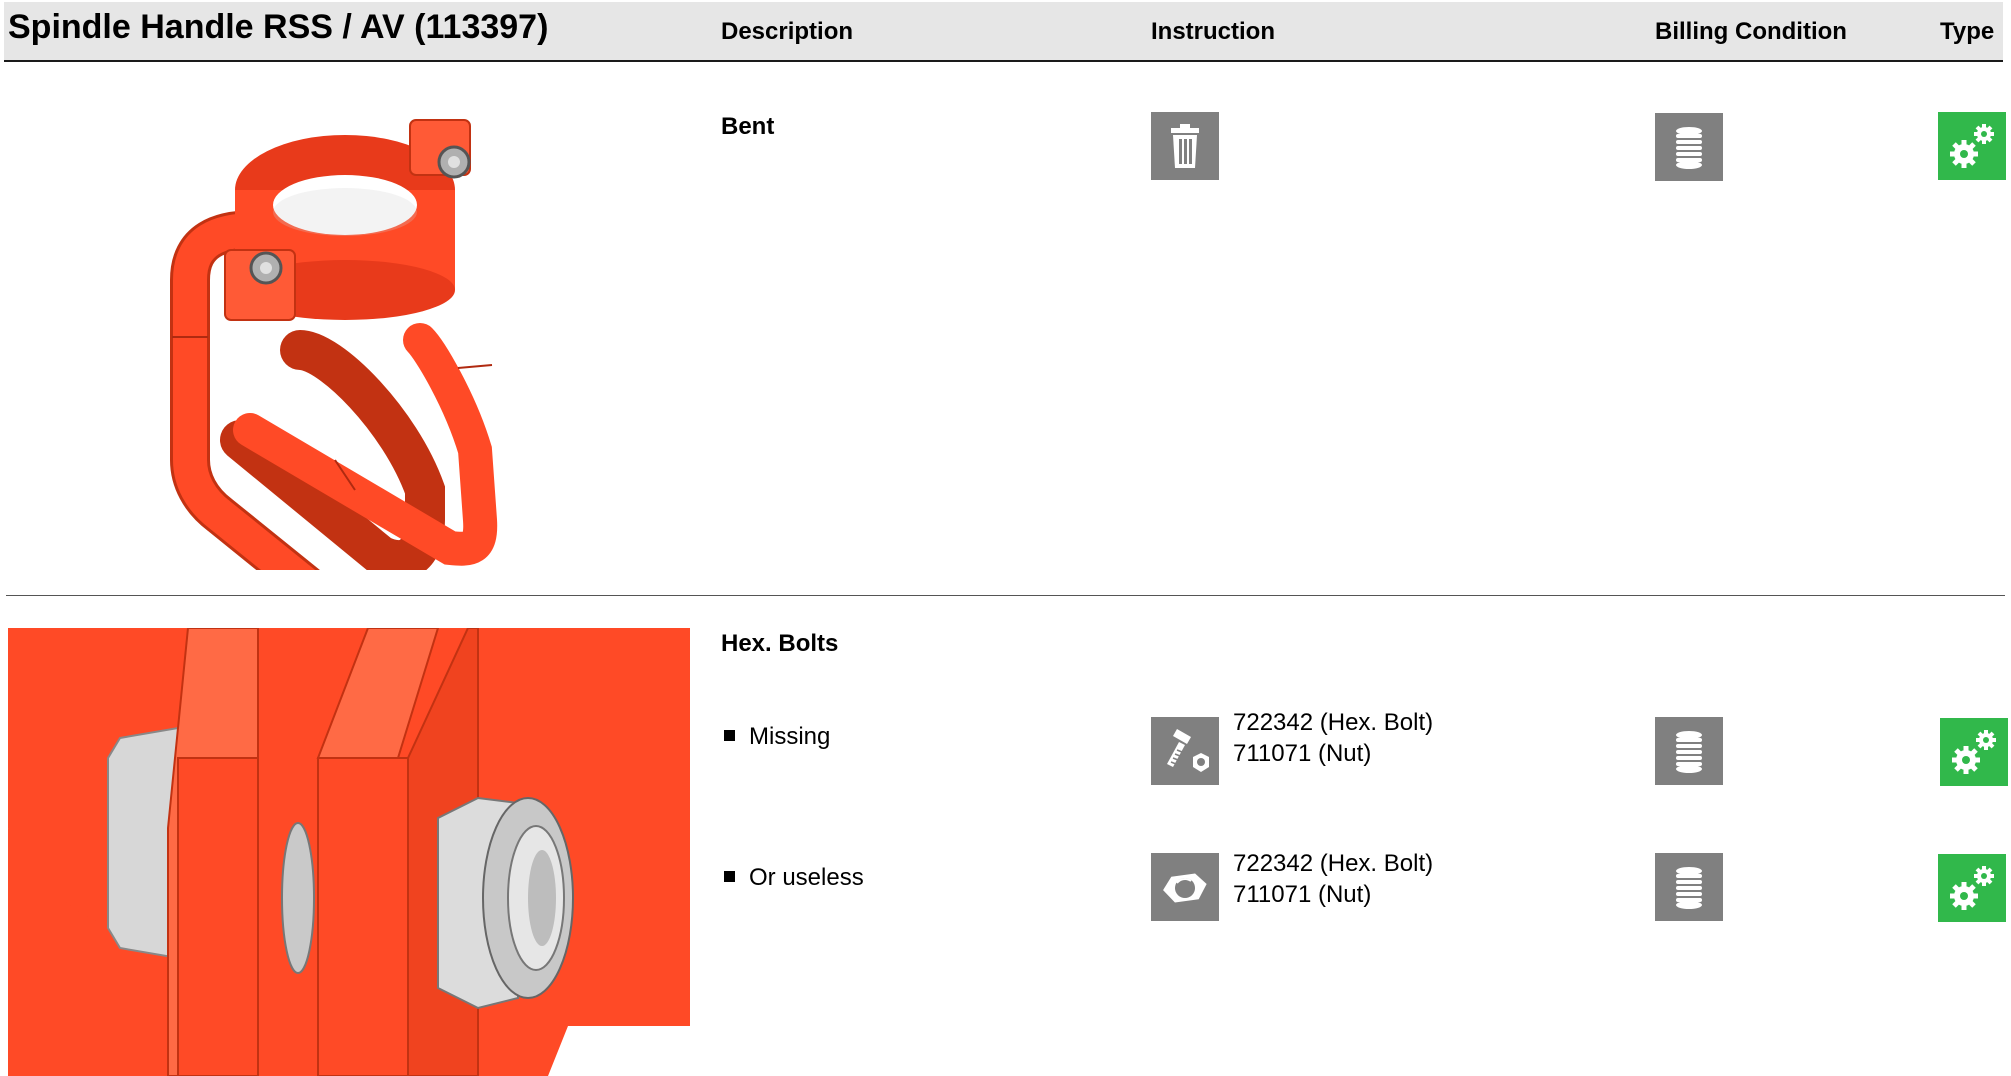 The image size is (2011, 1076). What do you see at coordinates (780, 643) in the screenshot?
I see `section-title-hex-bolts: Hex. Bolts` at bounding box center [780, 643].